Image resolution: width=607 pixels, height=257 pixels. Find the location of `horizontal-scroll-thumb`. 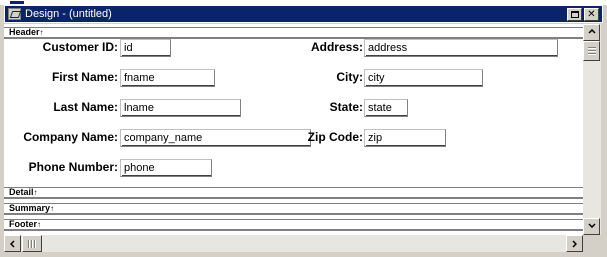

horizontal-scroll-thumb is located at coordinates (32, 243).